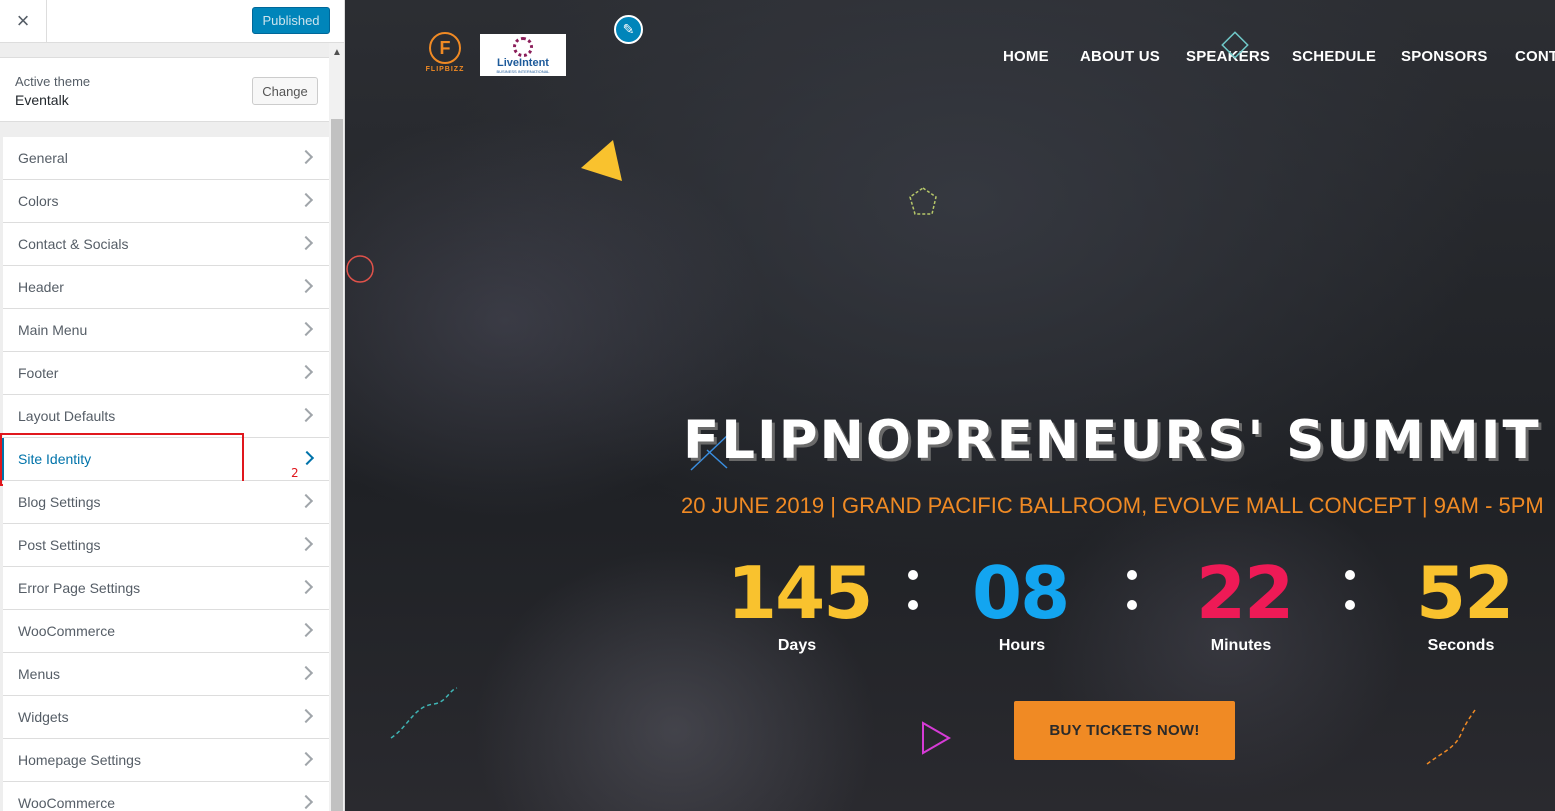 The image size is (1555, 811). I want to click on active-theme-label: Active theme, so click(53, 81).